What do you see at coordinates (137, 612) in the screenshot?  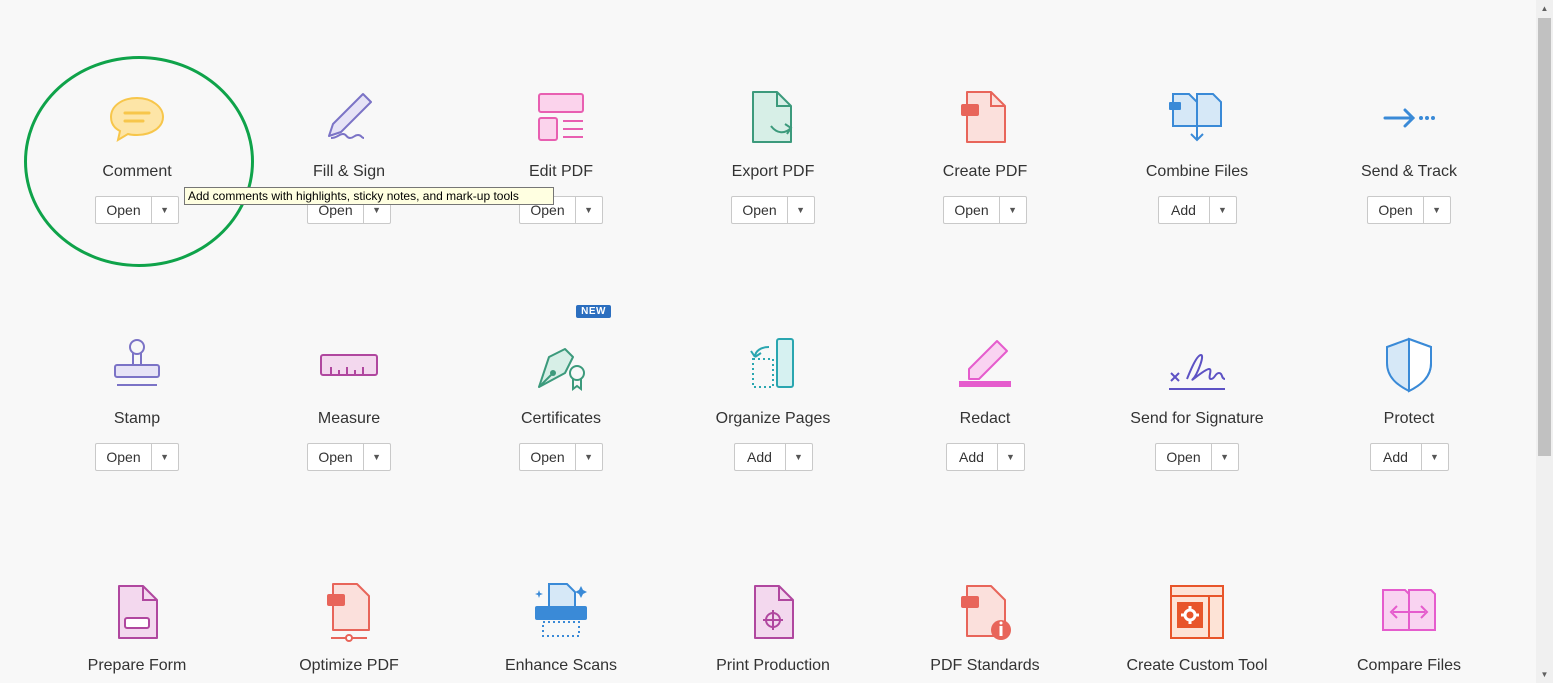 I see `prepare-form-icon` at bounding box center [137, 612].